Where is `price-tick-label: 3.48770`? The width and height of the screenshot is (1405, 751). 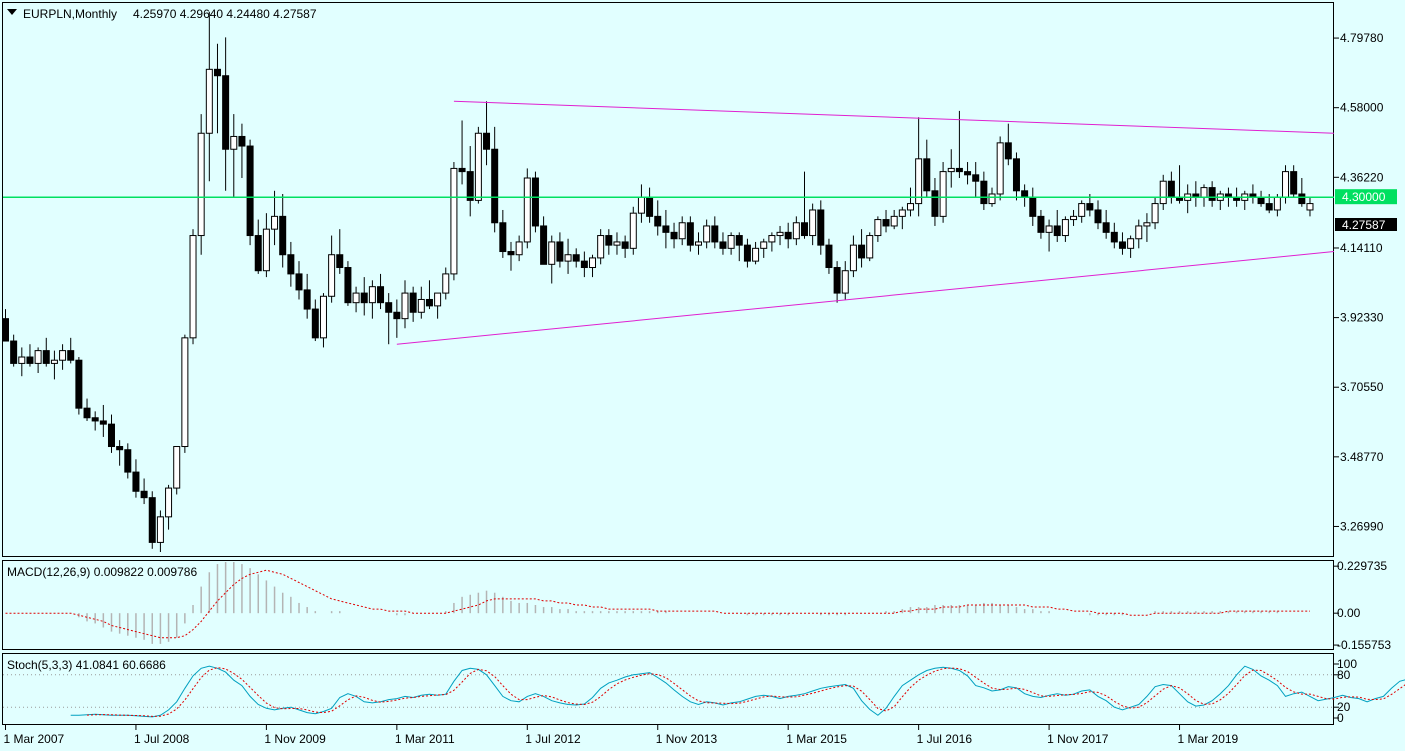 price-tick-label: 3.48770 is located at coordinates (1362, 457).